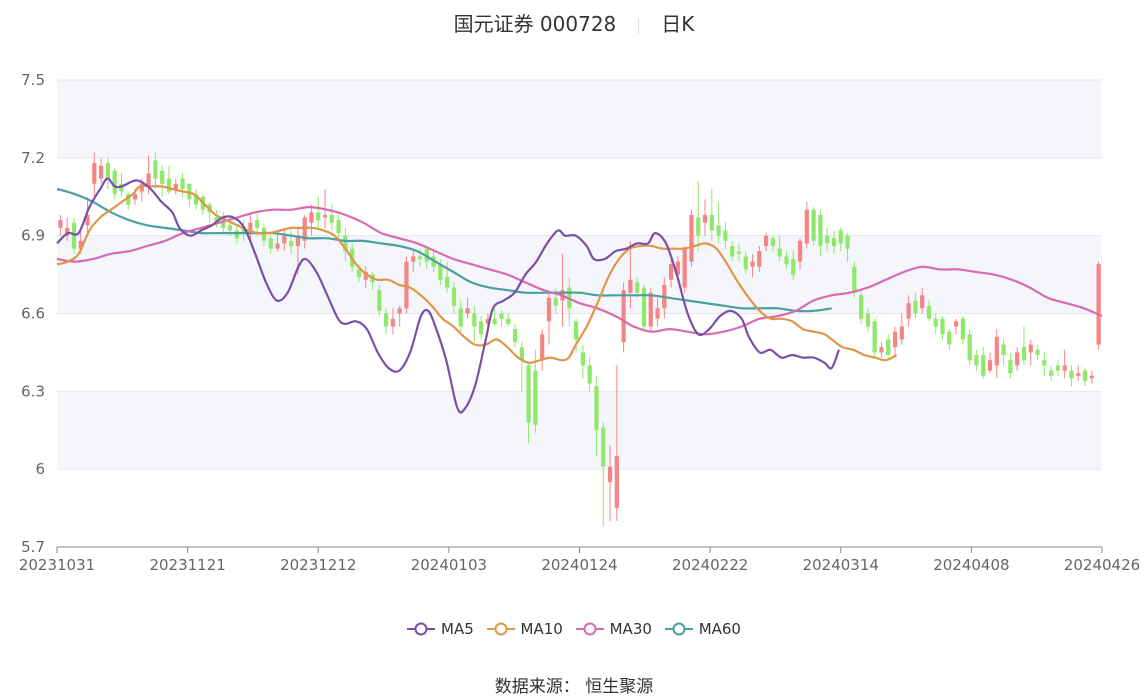 The image size is (1148, 699). Describe the element at coordinates (841, 565) in the screenshot. I see `x-tick-label: 20240314` at that location.